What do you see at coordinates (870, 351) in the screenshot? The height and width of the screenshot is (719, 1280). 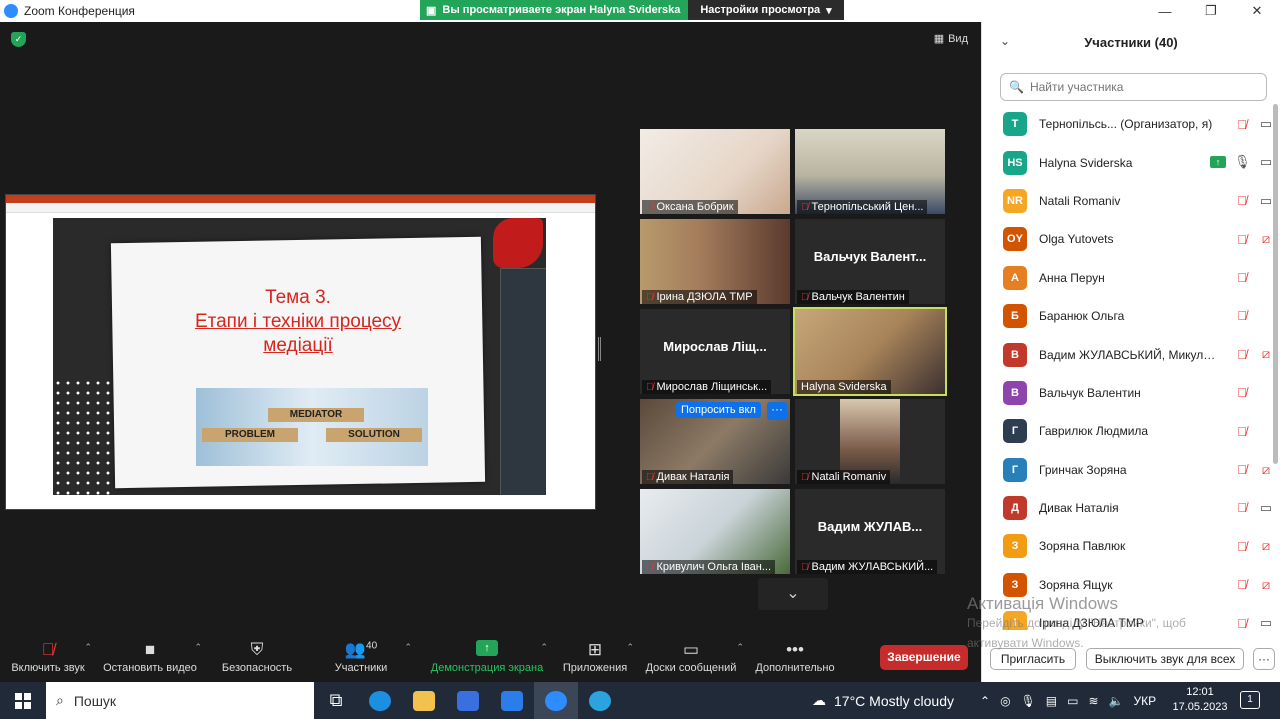 I see `video-tile-active-speaker: Halyna Sviderska` at bounding box center [870, 351].